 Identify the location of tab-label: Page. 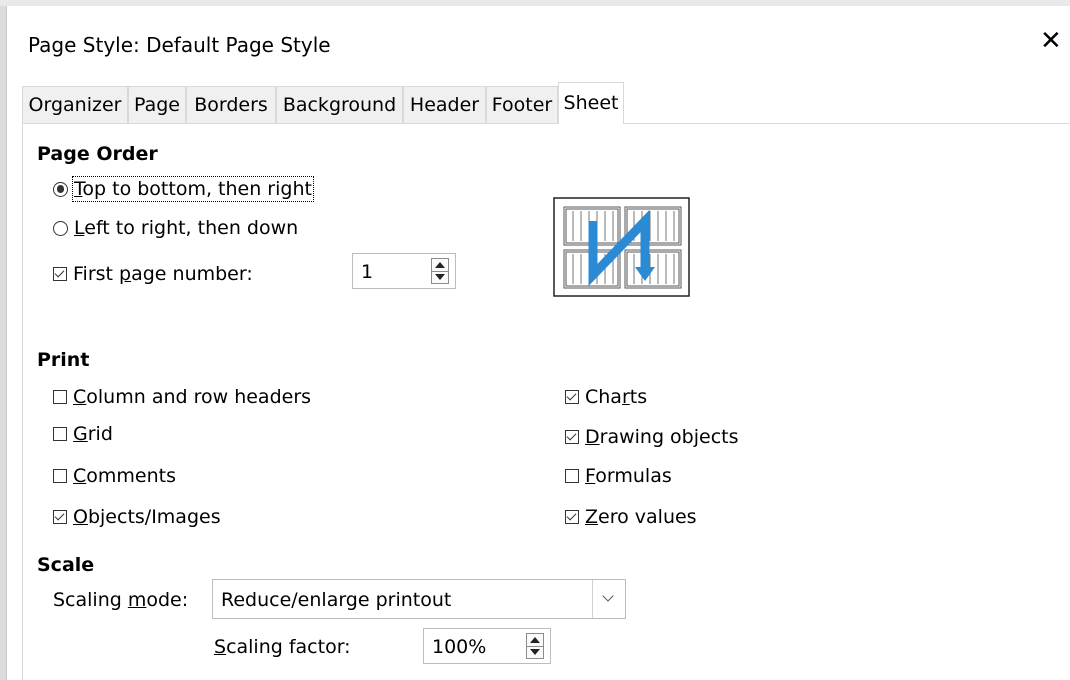
(157, 105).